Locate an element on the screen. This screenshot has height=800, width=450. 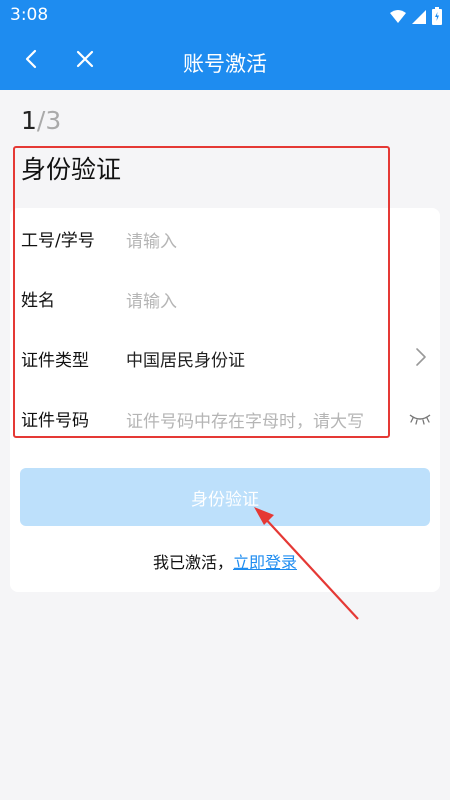
login-link: 立即登录 is located at coordinates (265, 562).